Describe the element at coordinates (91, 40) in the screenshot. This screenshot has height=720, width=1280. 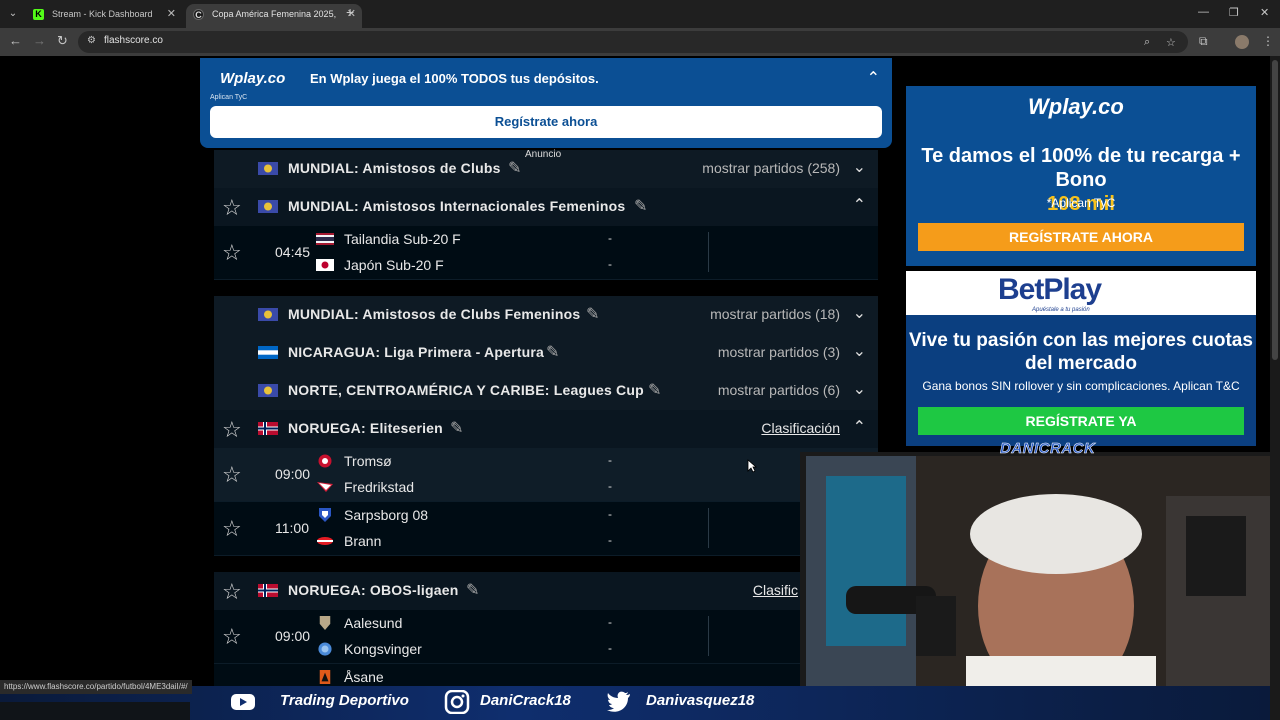
I see `site-info-icon: ⚙` at that location.